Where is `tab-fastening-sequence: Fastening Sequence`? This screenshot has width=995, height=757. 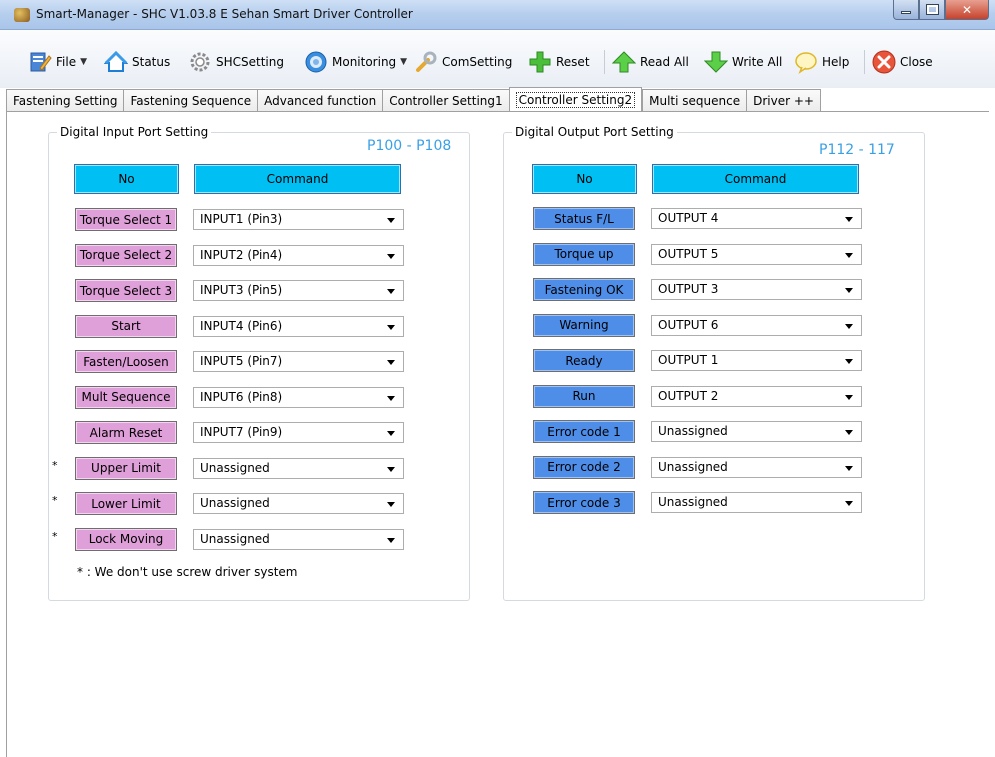
tab-fastening-sequence: Fastening Sequence is located at coordinates (190, 100).